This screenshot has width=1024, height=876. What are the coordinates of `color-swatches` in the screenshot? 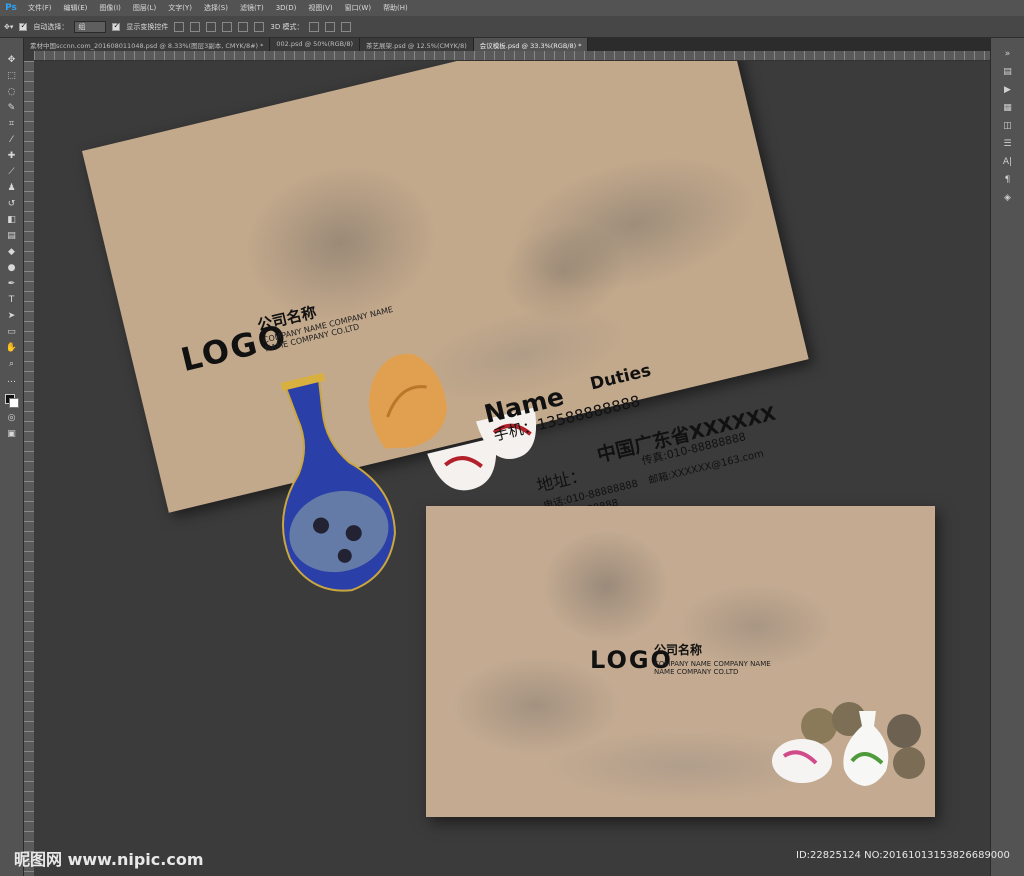 It's located at (11, 401).